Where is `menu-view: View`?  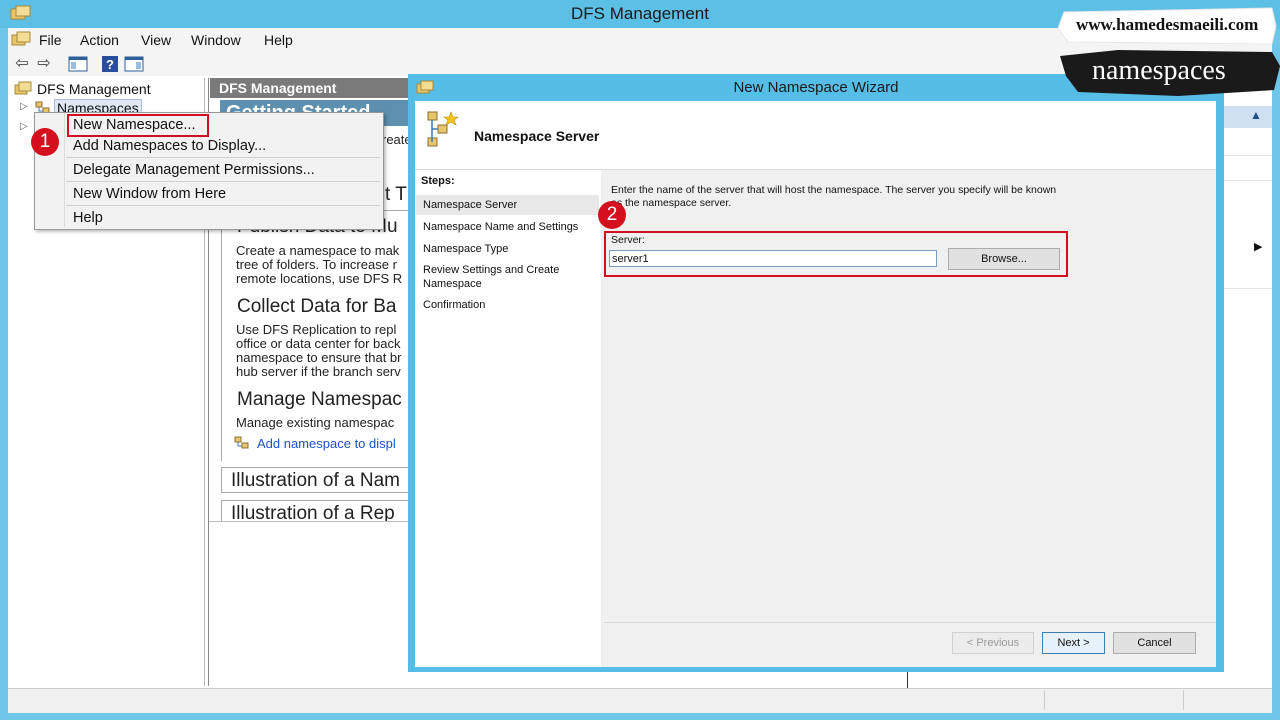
menu-view: View is located at coordinates (156, 40).